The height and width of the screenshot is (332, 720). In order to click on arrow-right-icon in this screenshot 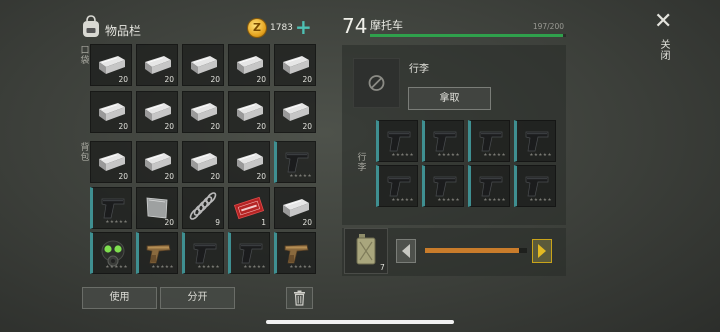, I will do `click(542, 251)`.